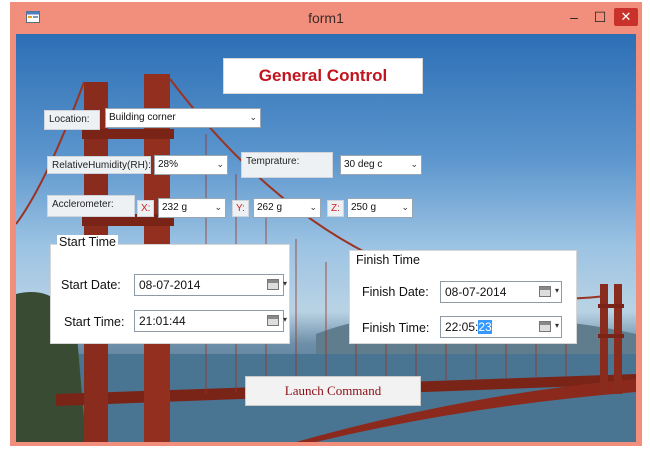 The height and width of the screenshot is (450, 650). What do you see at coordinates (388, 260) in the screenshot?
I see `finish-time-group-title: Finish Time` at bounding box center [388, 260].